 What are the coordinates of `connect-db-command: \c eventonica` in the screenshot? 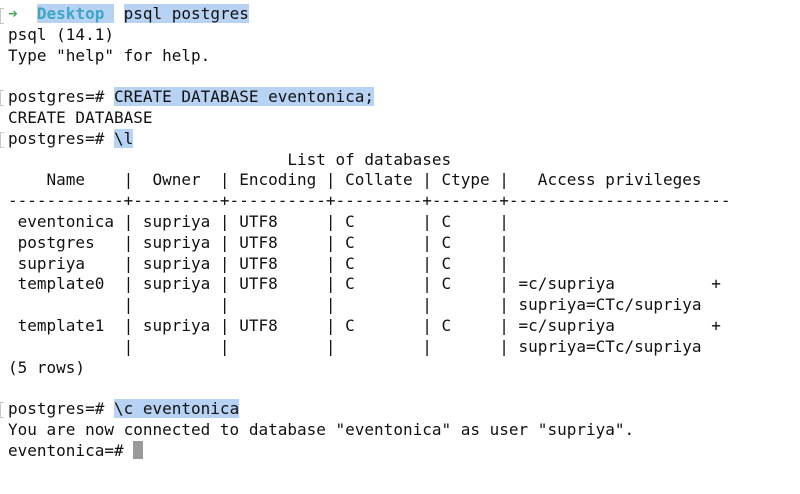 It's located at (176, 409).